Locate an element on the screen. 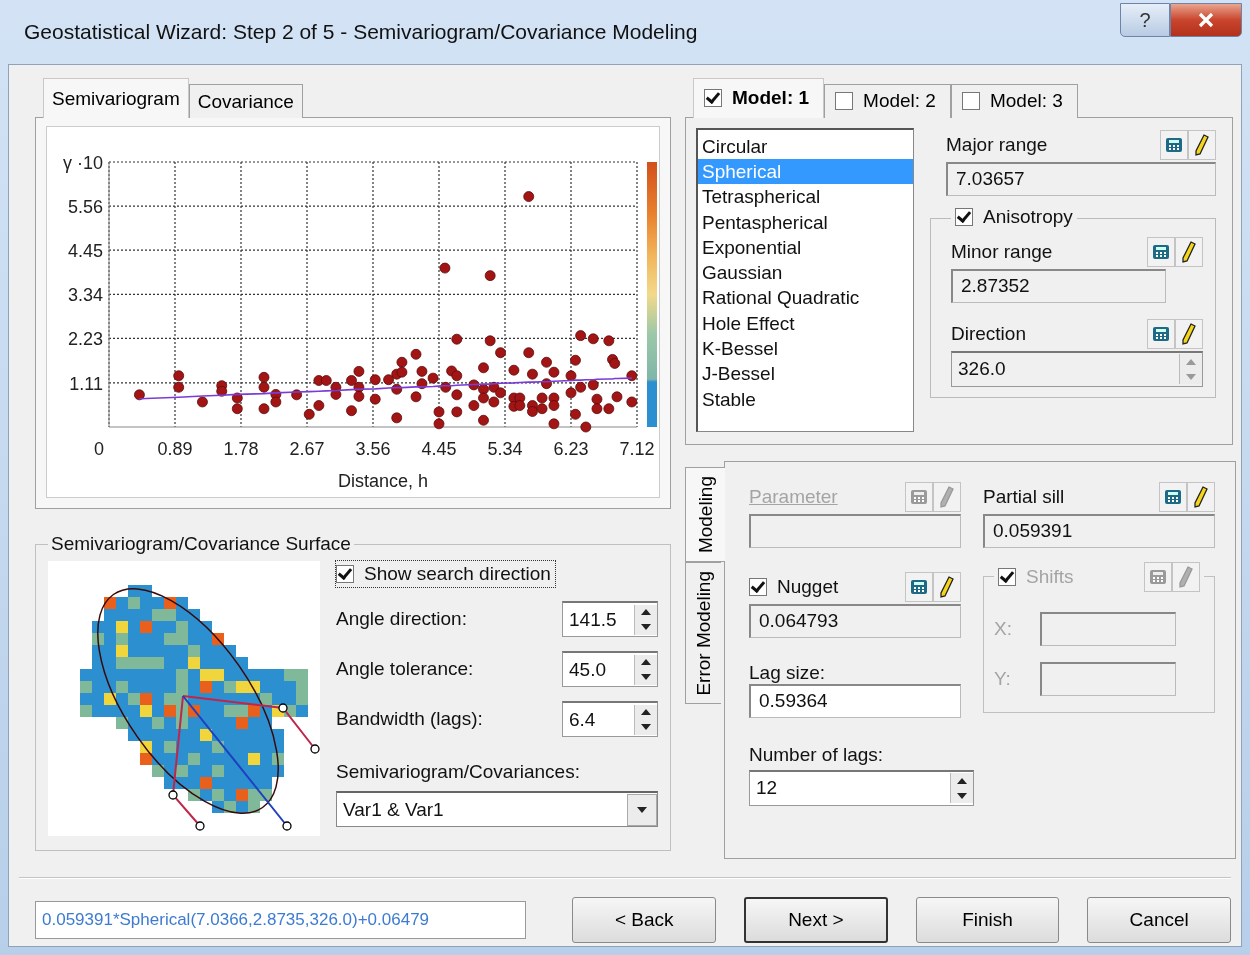 This screenshot has width=1250, height=955. field-label: X: is located at coordinates (1003, 628).